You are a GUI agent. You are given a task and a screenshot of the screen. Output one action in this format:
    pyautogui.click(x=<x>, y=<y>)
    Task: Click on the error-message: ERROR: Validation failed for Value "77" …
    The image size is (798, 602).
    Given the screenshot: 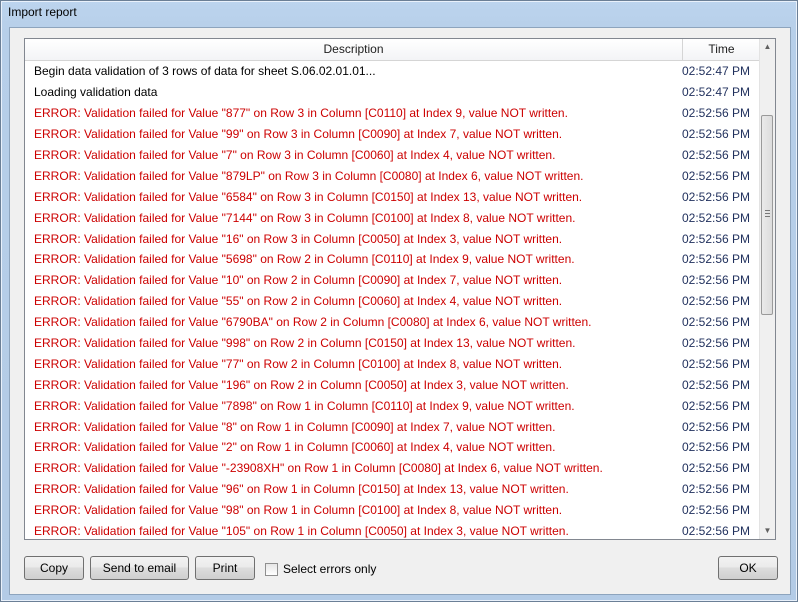 What is the action you would take?
    pyautogui.click(x=298, y=363)
    